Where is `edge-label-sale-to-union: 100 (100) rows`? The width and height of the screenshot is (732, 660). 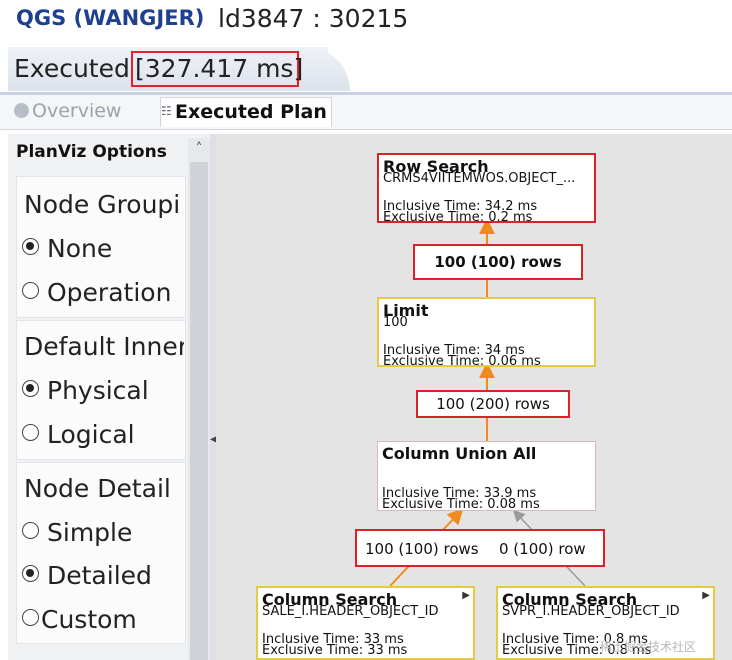 edge-label-sale-to-union: 100 (100) rows is located at coordinates (422, 549).